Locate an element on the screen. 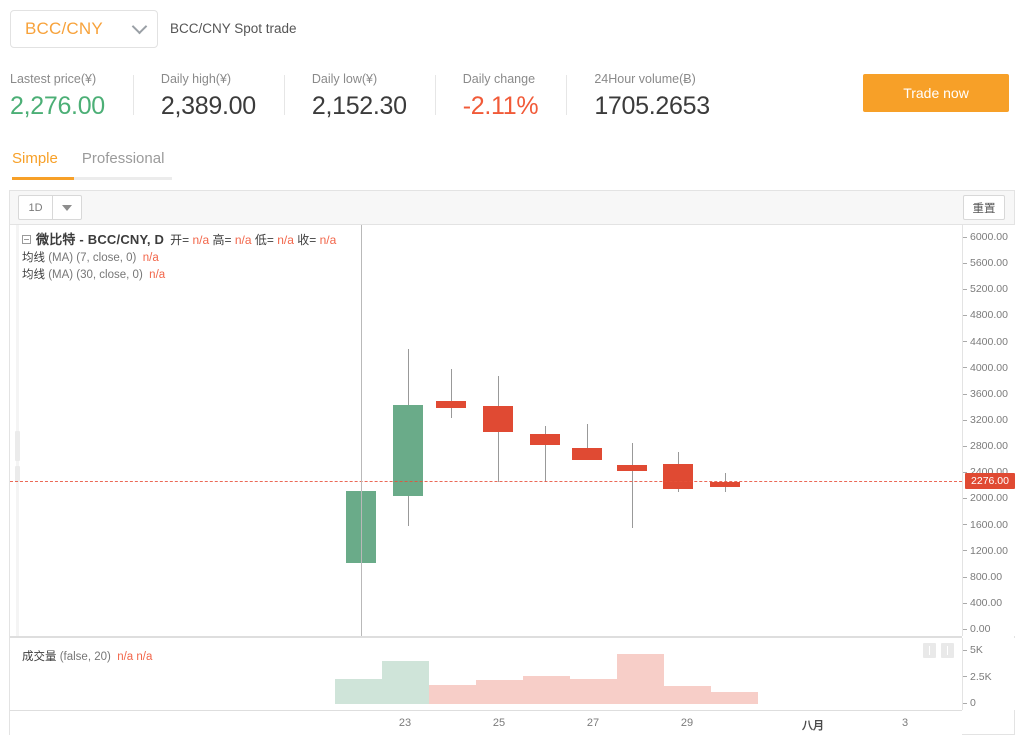 The height and width of the screenshot is (743, 1024). volume-pane: 成交量 (false, 20) n/a n/a is located at coordinates (486, 674).